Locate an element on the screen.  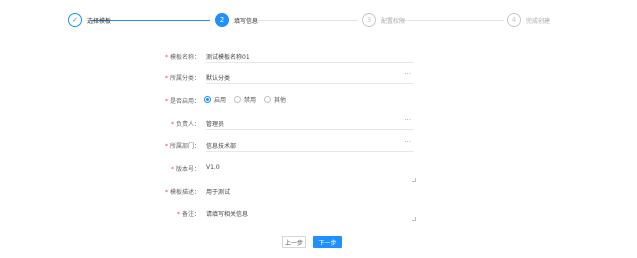
name-input: 测试模板名称01 is located at coordinates (310, 55).